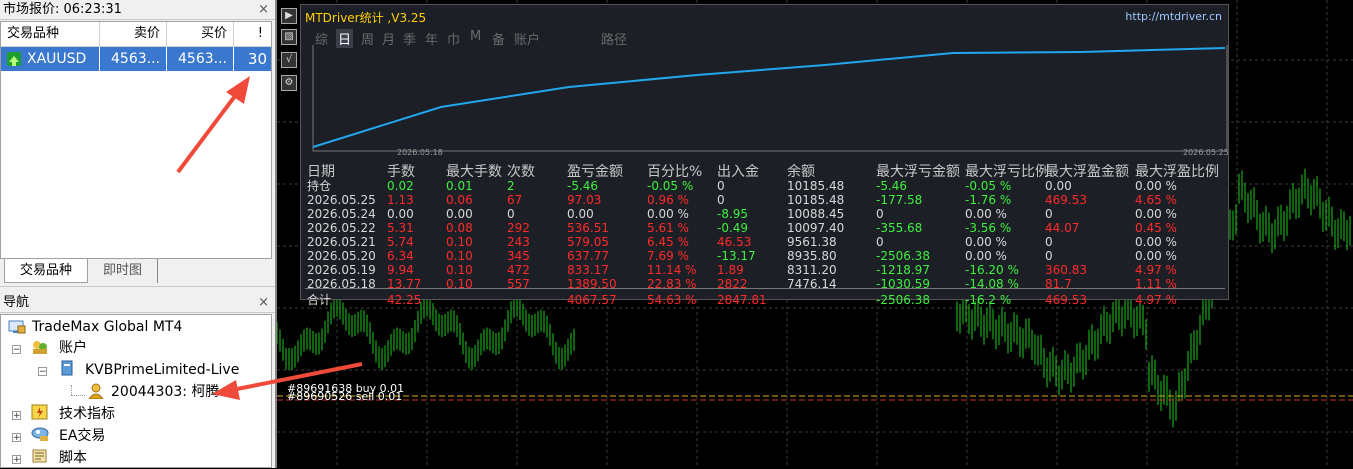 The width and height of the screenshot is (1353, 469). I want to click on column-ask: 买价, so click(200, 34).